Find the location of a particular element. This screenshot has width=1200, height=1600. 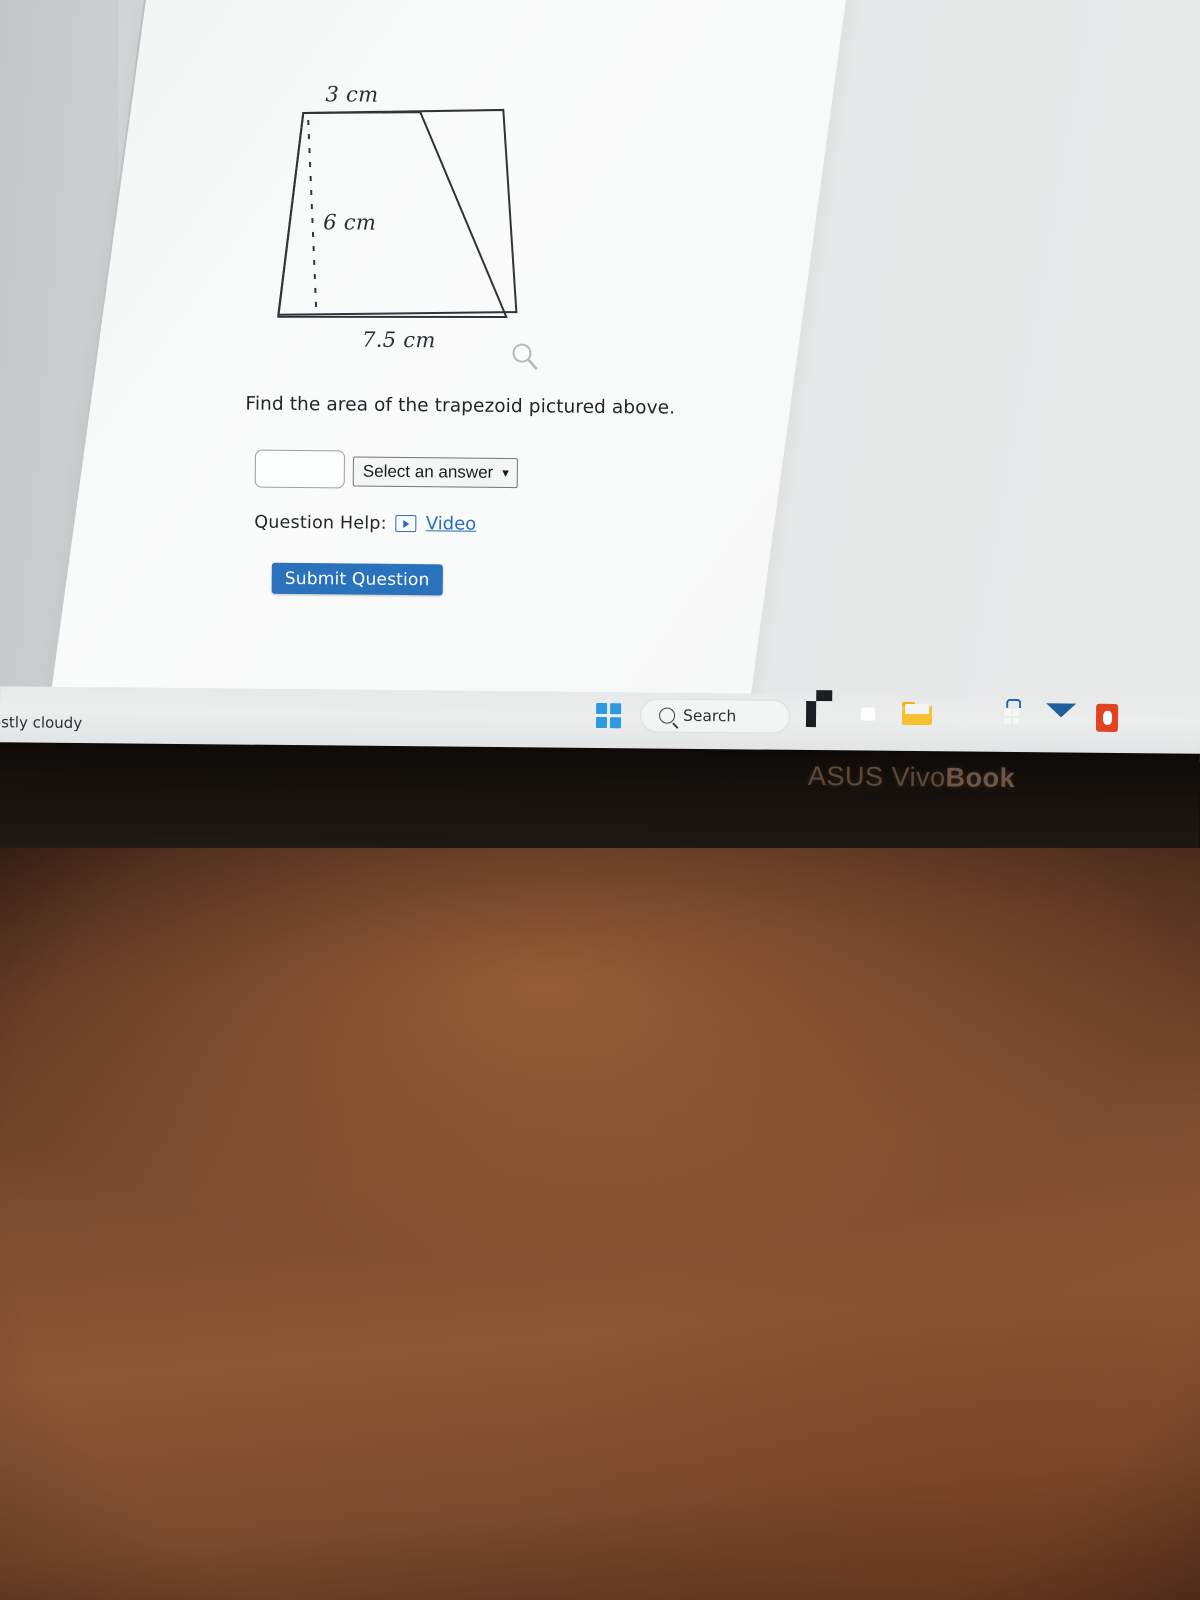

task-view-icon is located at coordinates (821, 711).